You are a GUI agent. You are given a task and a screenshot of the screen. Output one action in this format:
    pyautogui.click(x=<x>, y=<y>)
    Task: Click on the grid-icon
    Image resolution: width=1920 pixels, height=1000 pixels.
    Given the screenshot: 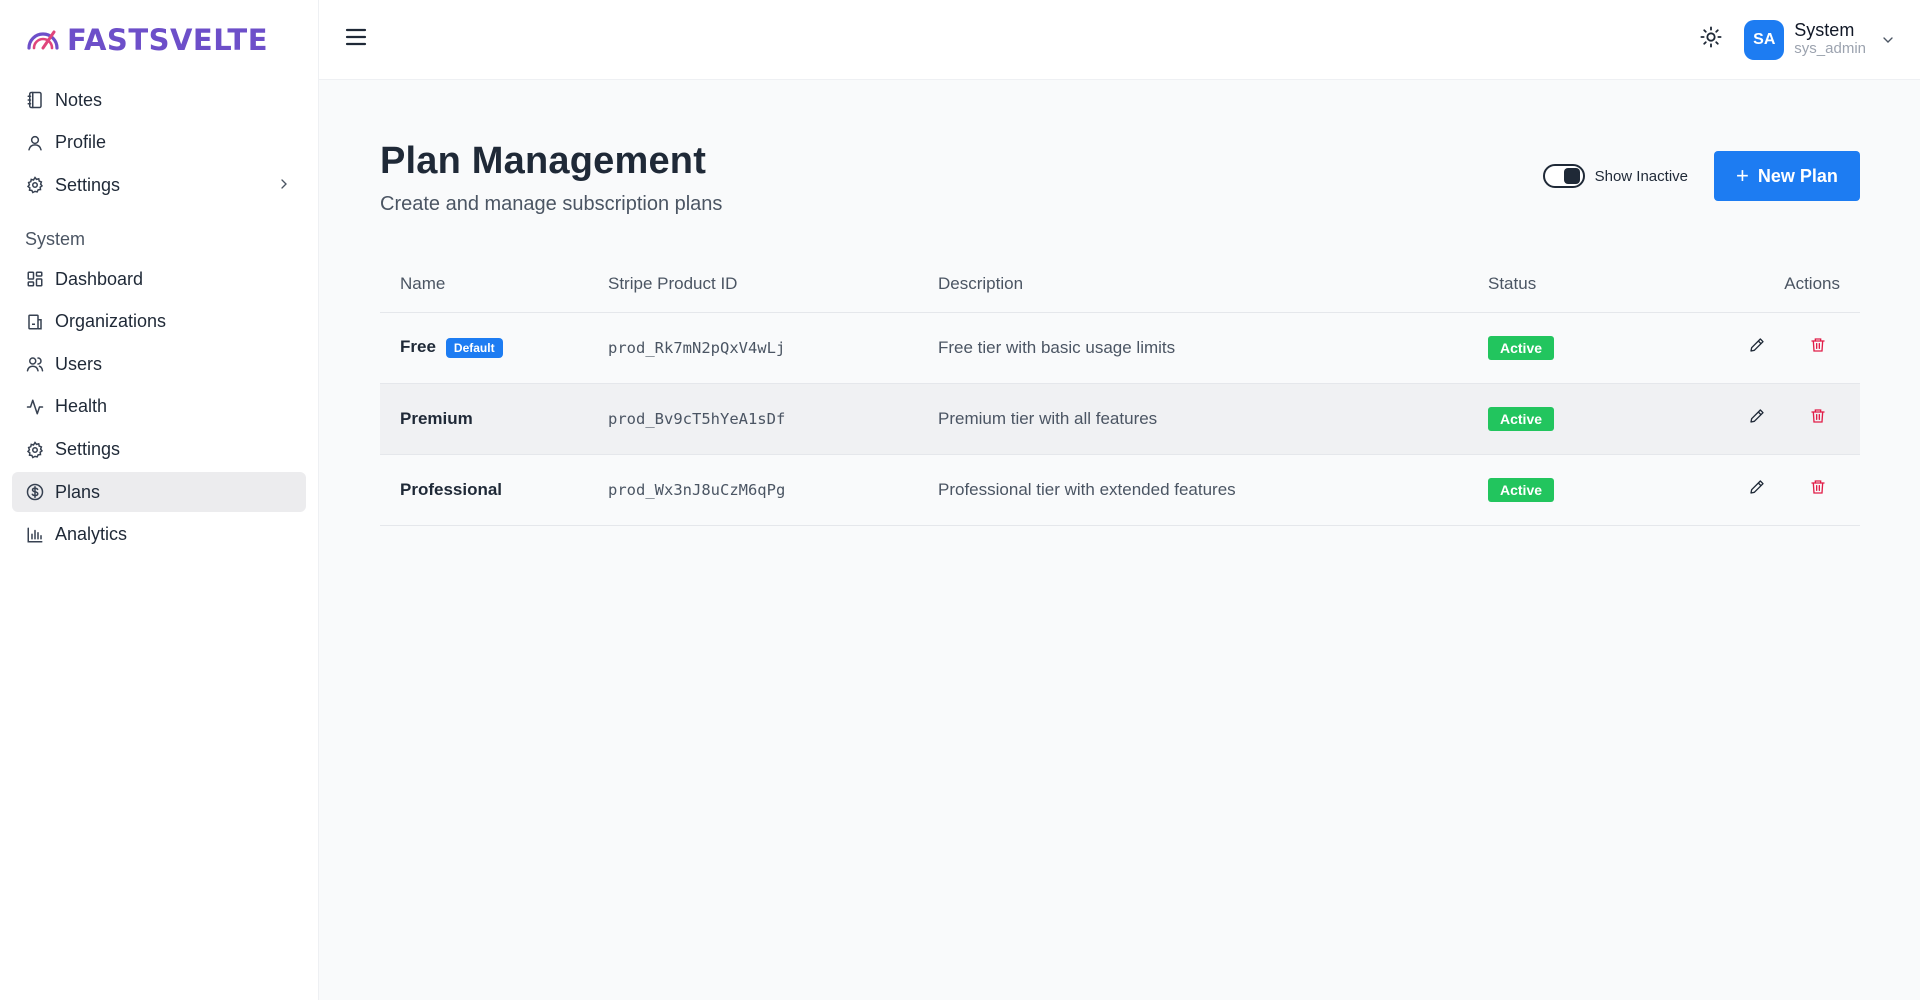 What is the action you would take?
    pyautogui.click(x=35, y=279)
    